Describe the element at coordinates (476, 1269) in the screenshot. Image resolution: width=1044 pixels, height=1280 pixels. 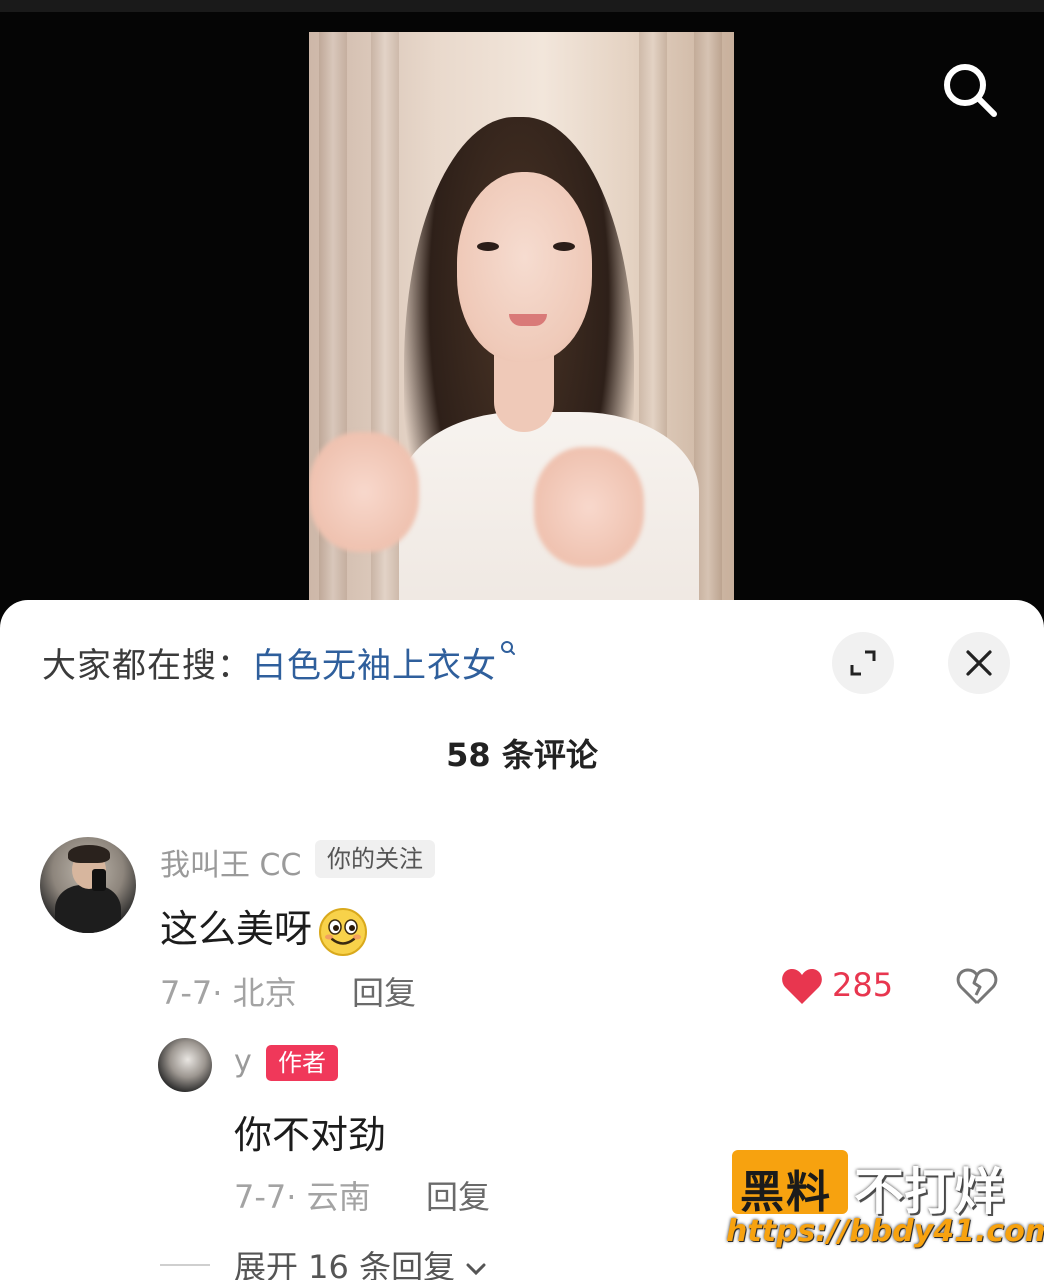
I see `chevron-down-icon` at that location.